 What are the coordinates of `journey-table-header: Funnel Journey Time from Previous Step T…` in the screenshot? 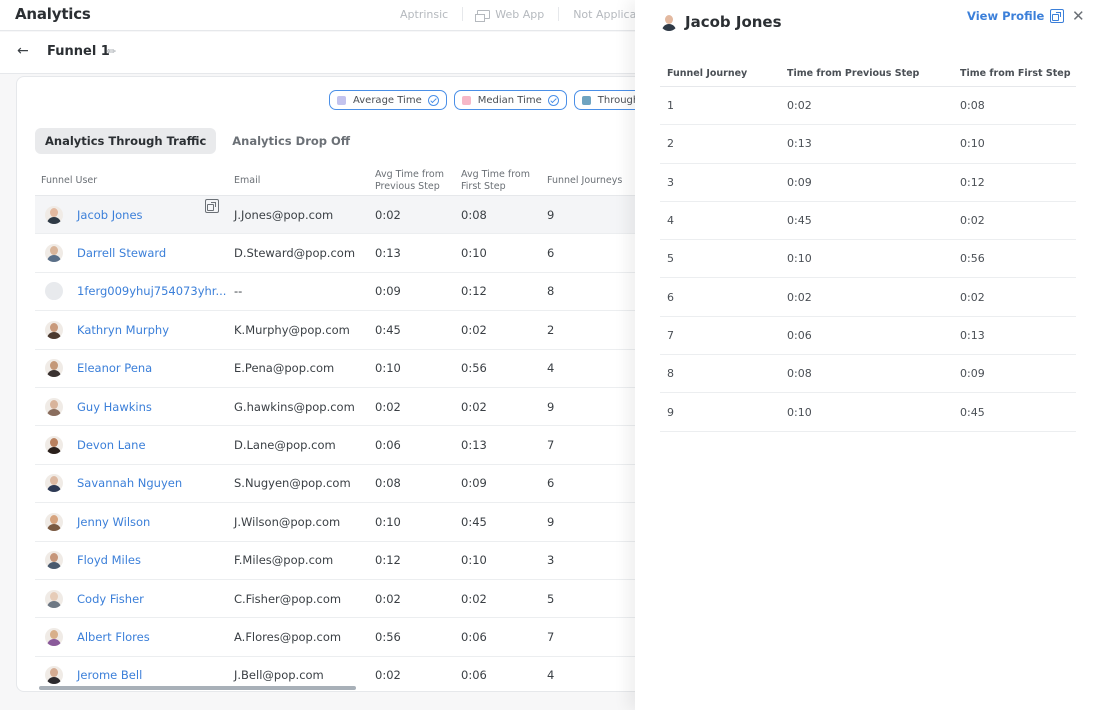 It's located at (868, 73).